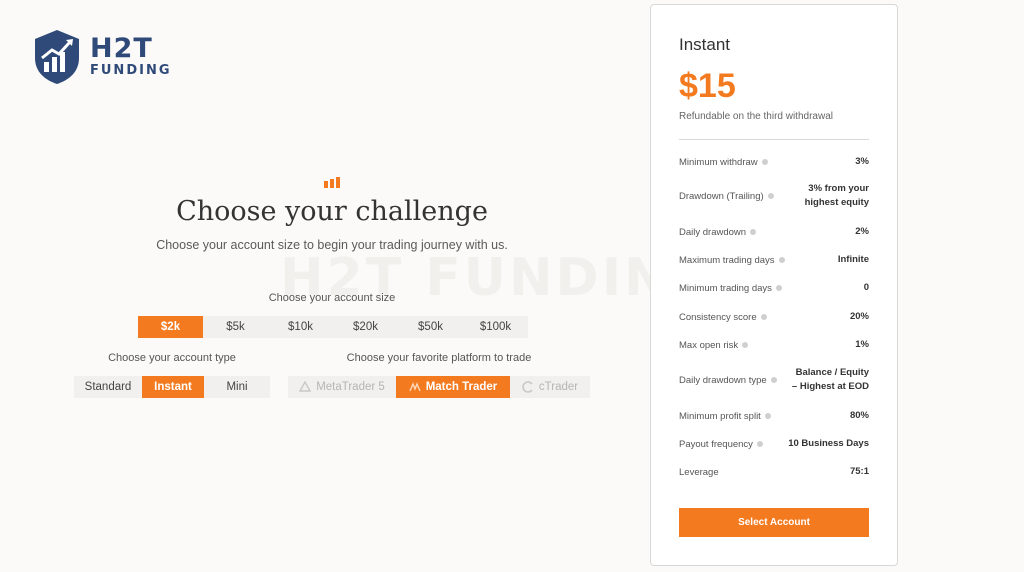 The image size is (1024, 572). What do you see at coordinates (774, 139) in the screenshot?
I see `divider` at bounding box center [774, 139].